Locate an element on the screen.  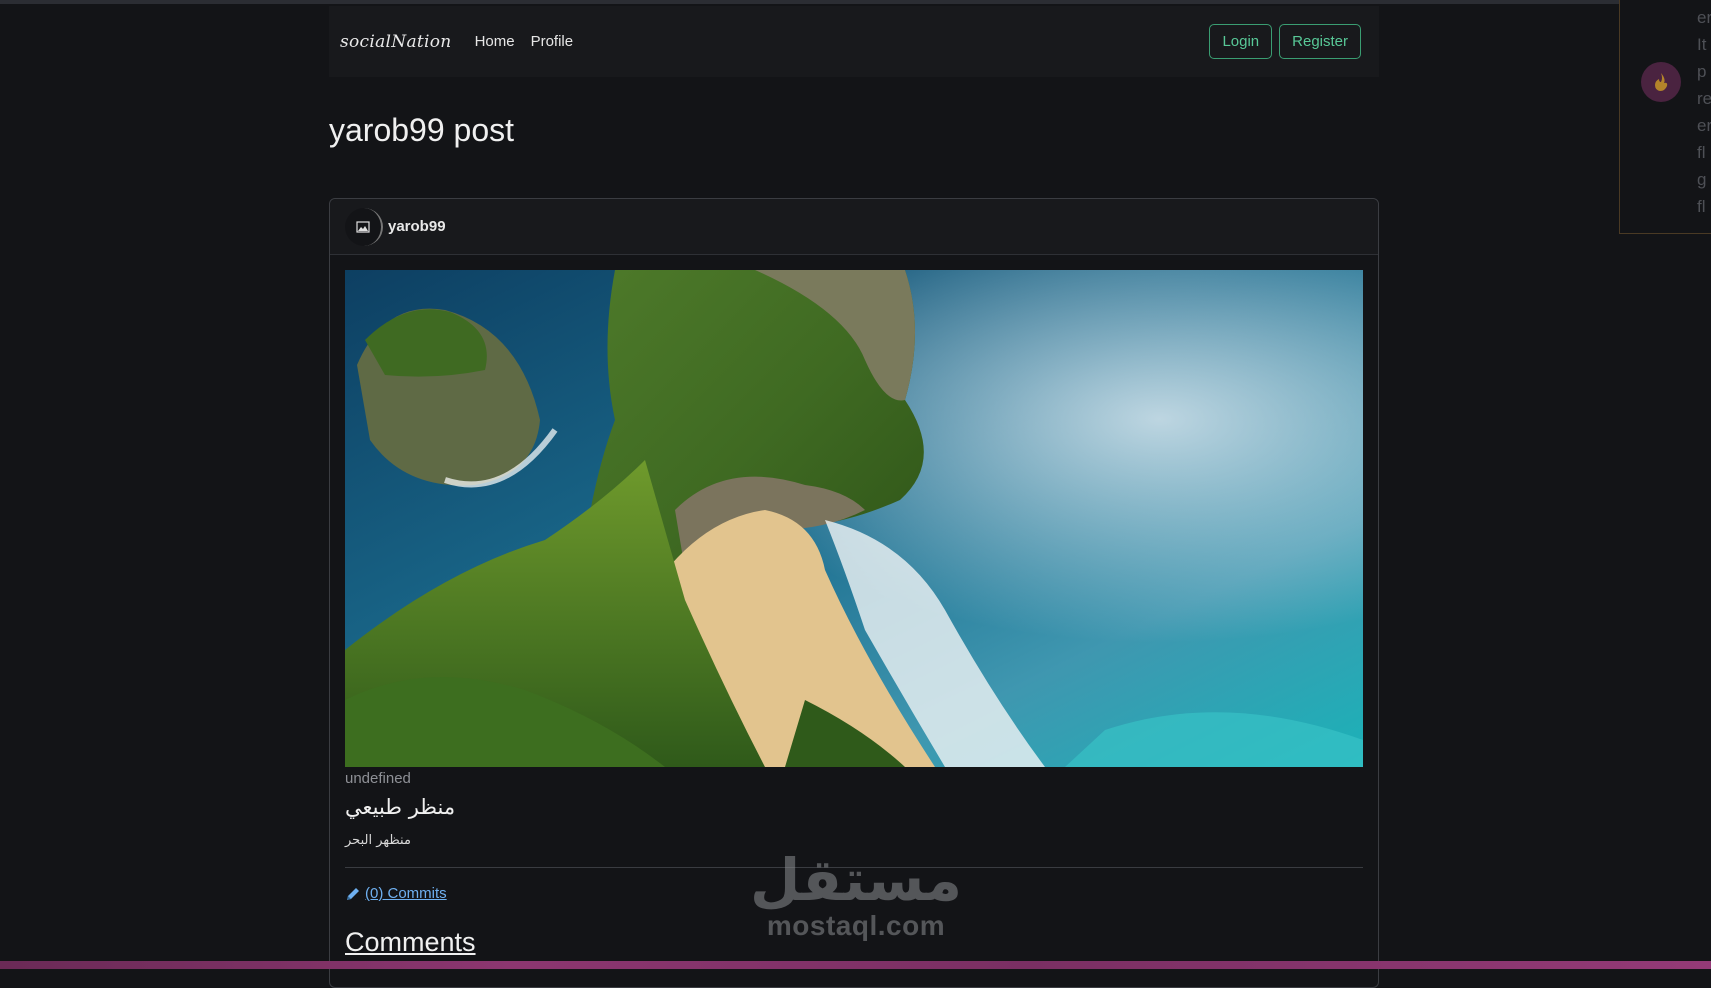
avatar is located at coordinates (364, 226).